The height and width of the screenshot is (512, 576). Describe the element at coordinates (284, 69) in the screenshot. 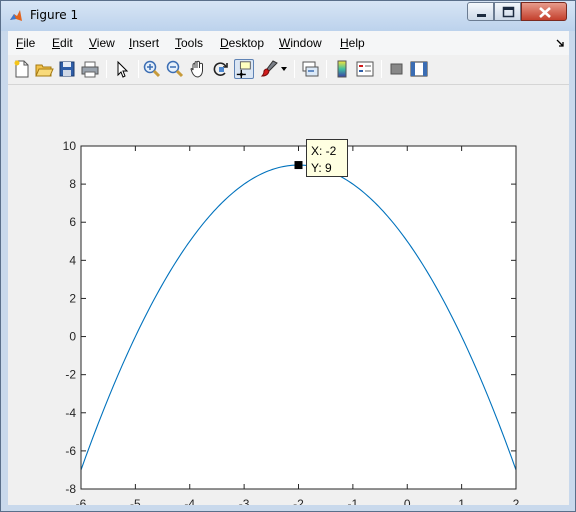

I see `brush-dropdown-icon` at that location.